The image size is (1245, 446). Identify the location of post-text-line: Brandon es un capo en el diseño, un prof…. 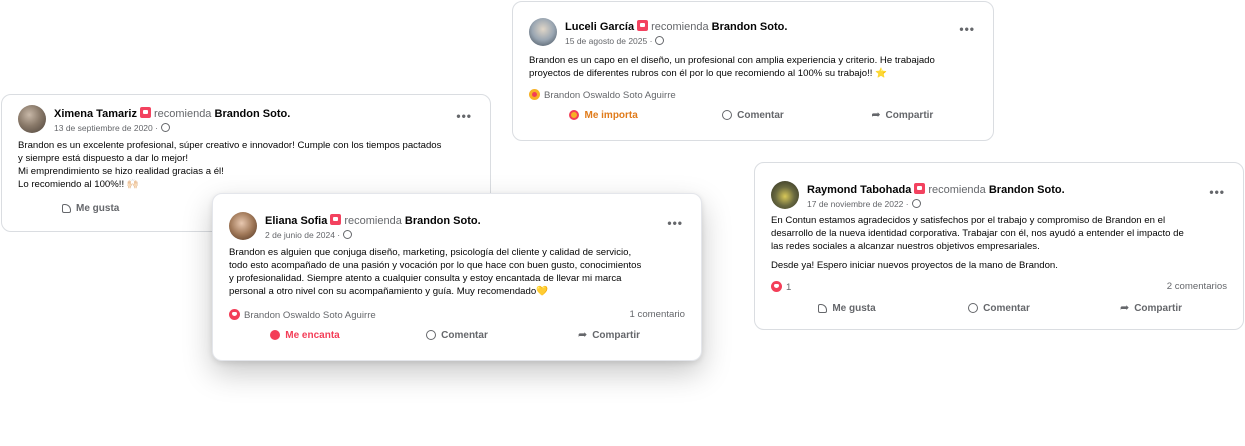
(732, 60).